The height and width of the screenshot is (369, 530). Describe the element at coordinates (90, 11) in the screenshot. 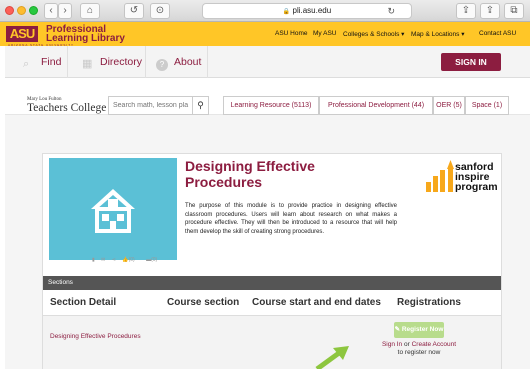

I see `home-icon: ⌂` at that location.